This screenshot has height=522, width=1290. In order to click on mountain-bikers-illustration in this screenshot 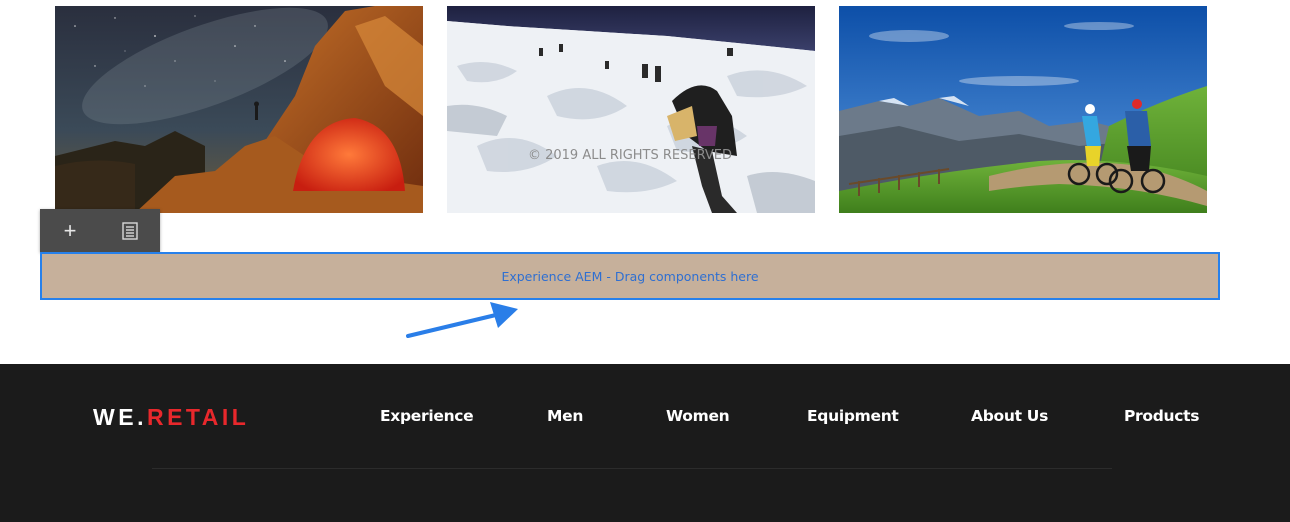, I will do `click(1023, 109)`.